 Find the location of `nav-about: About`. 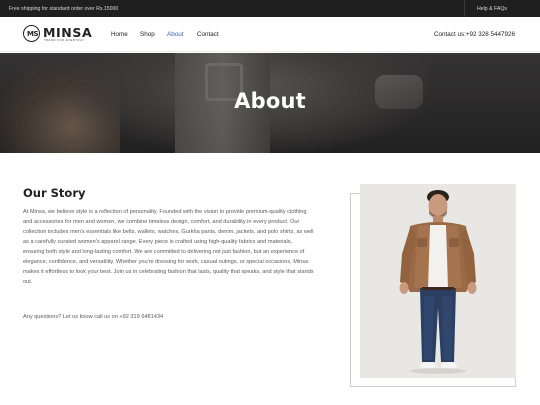

nav-about: About is located at coordinates (175, 34).